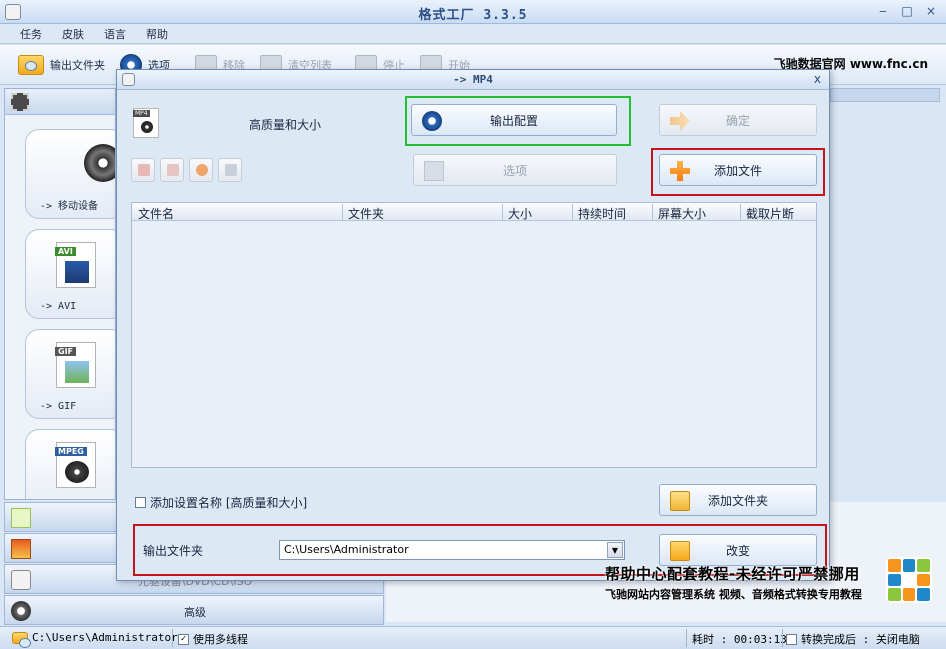 Image resolution: width=946 pixels, height=649 pixels. Describe the element at coordinates (58, 406) in the screenshot. I see `tile-gif-label: -> GIF` at that location.